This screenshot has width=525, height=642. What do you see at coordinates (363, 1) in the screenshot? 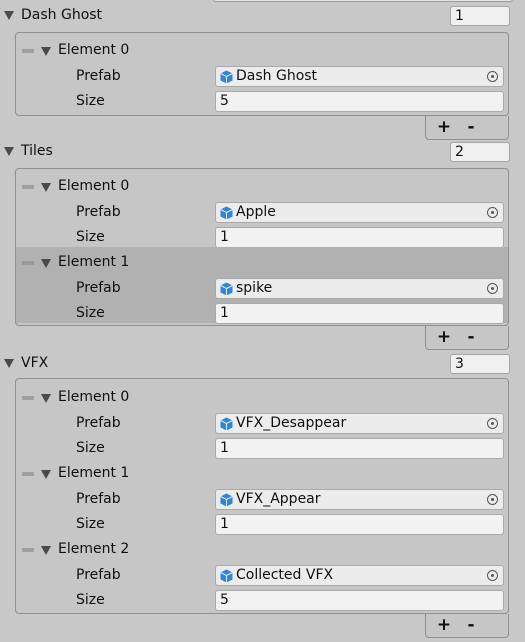
I see `clipped-field-above` at bounding box center [363, 1].